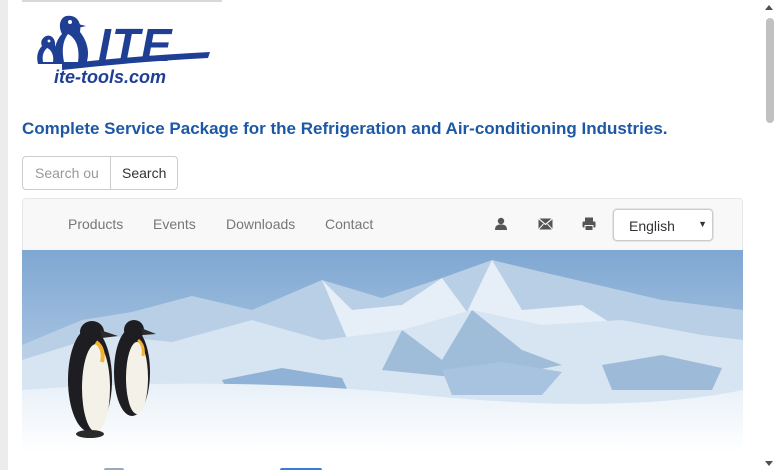 The width and height of the screenshot is (780, 470). Describe the element at coordinates (122, 1) in the screenshot. I see `logo-top-border` at that location.